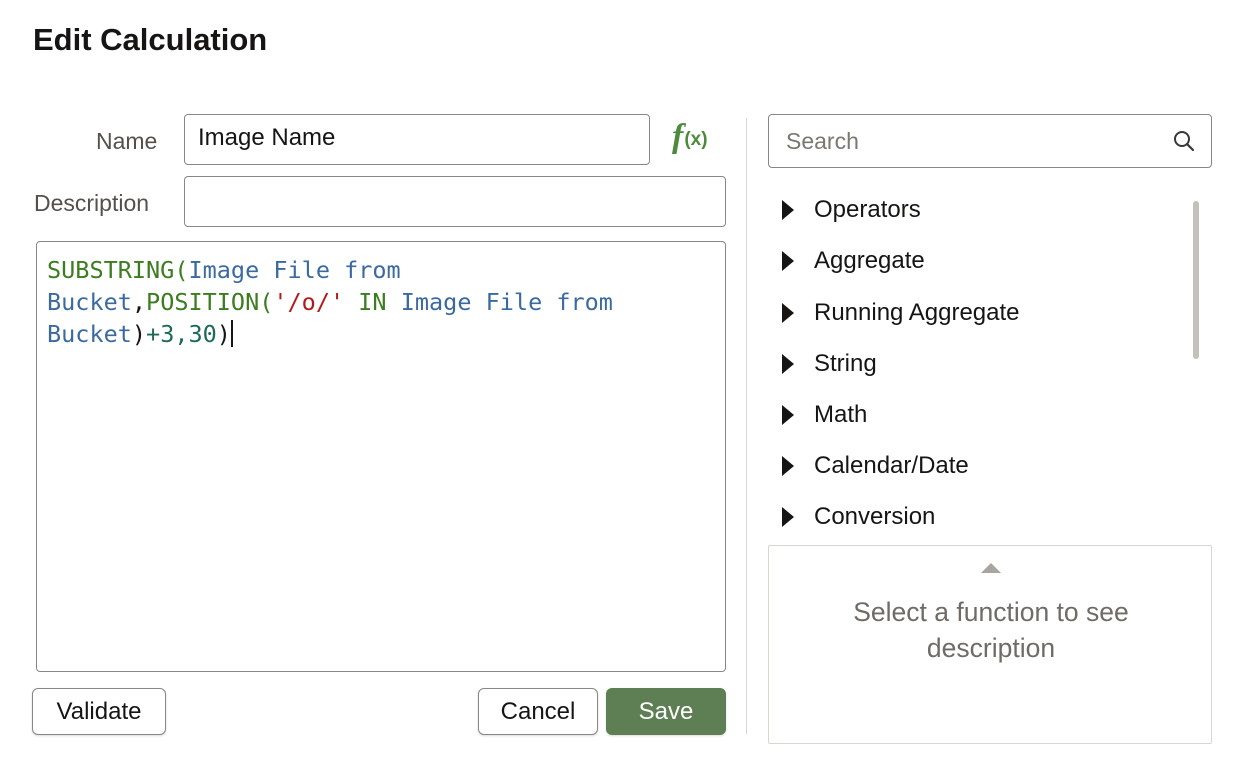 This screenshot has width=1242, height=782. I want to click on panel-divider, so click(746, 426).